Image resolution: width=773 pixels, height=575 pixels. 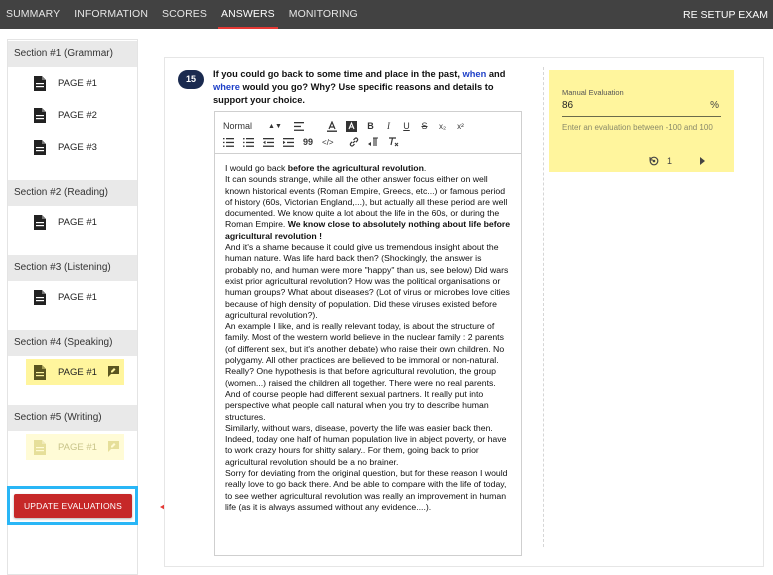 What do you see at coordinates (703, 161) in the screenshot?
I see `chevron-right-icon` at bounding box center [703, 161].